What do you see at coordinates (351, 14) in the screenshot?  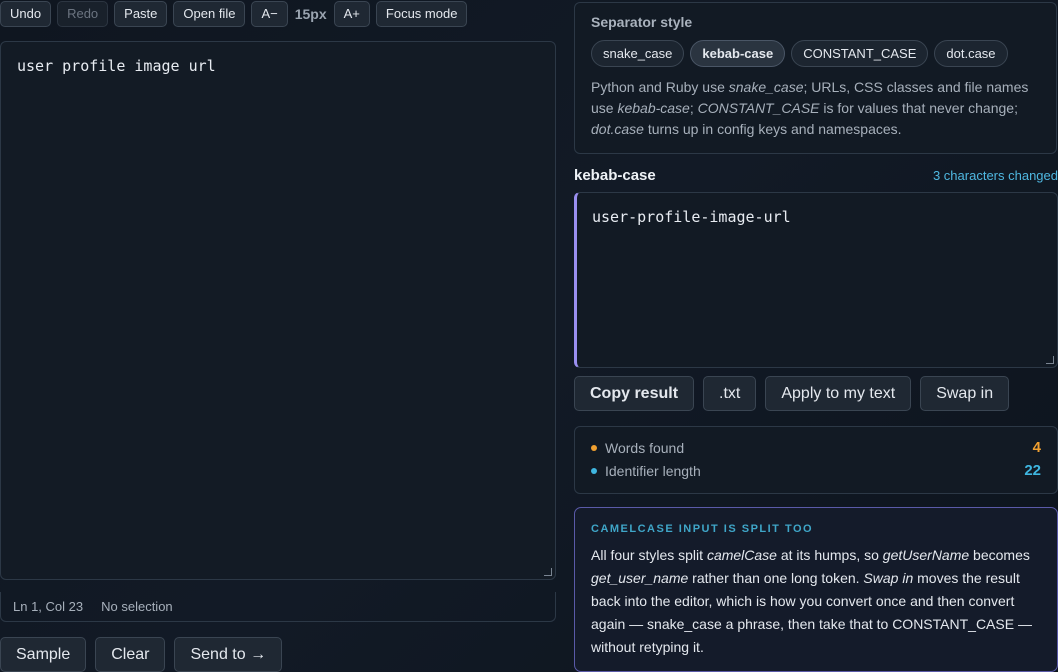 I see `font-increase-button: A+` at bounding box center [351, 14].